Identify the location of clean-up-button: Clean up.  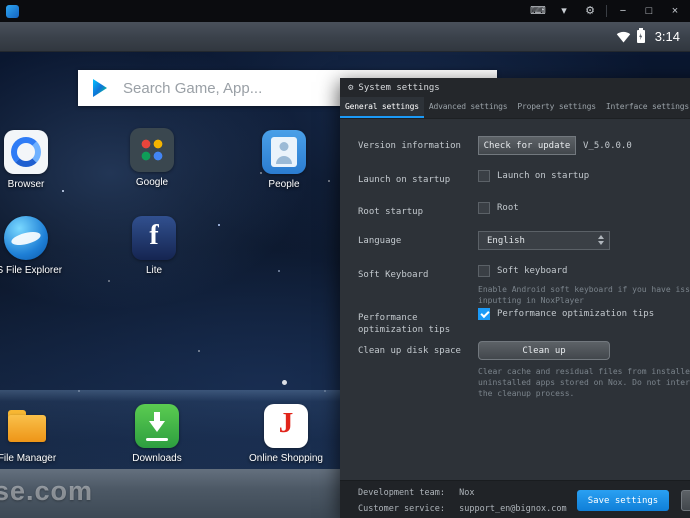
(544, 350).